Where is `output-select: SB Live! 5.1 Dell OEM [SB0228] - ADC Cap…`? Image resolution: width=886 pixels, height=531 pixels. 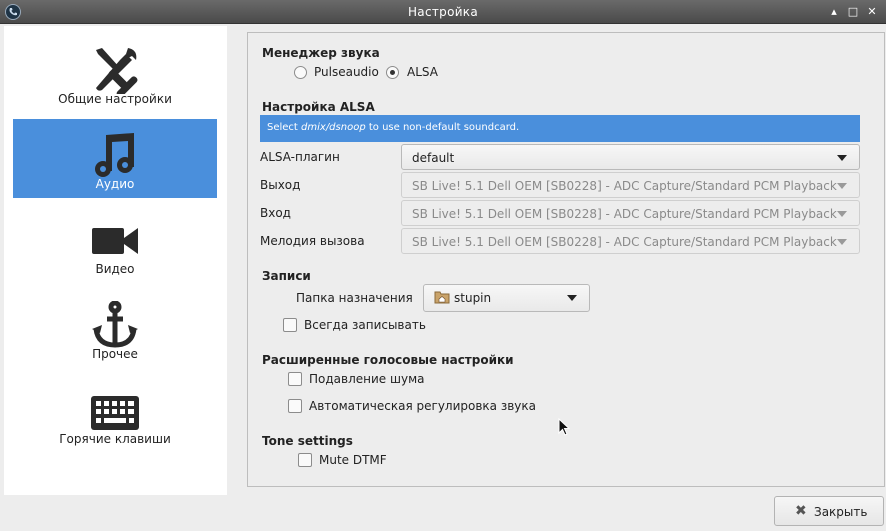 output-select: SB Live! 5.1 Dell OEM [SB0228] - ADC Cap… is located at coordinates (630, 185).